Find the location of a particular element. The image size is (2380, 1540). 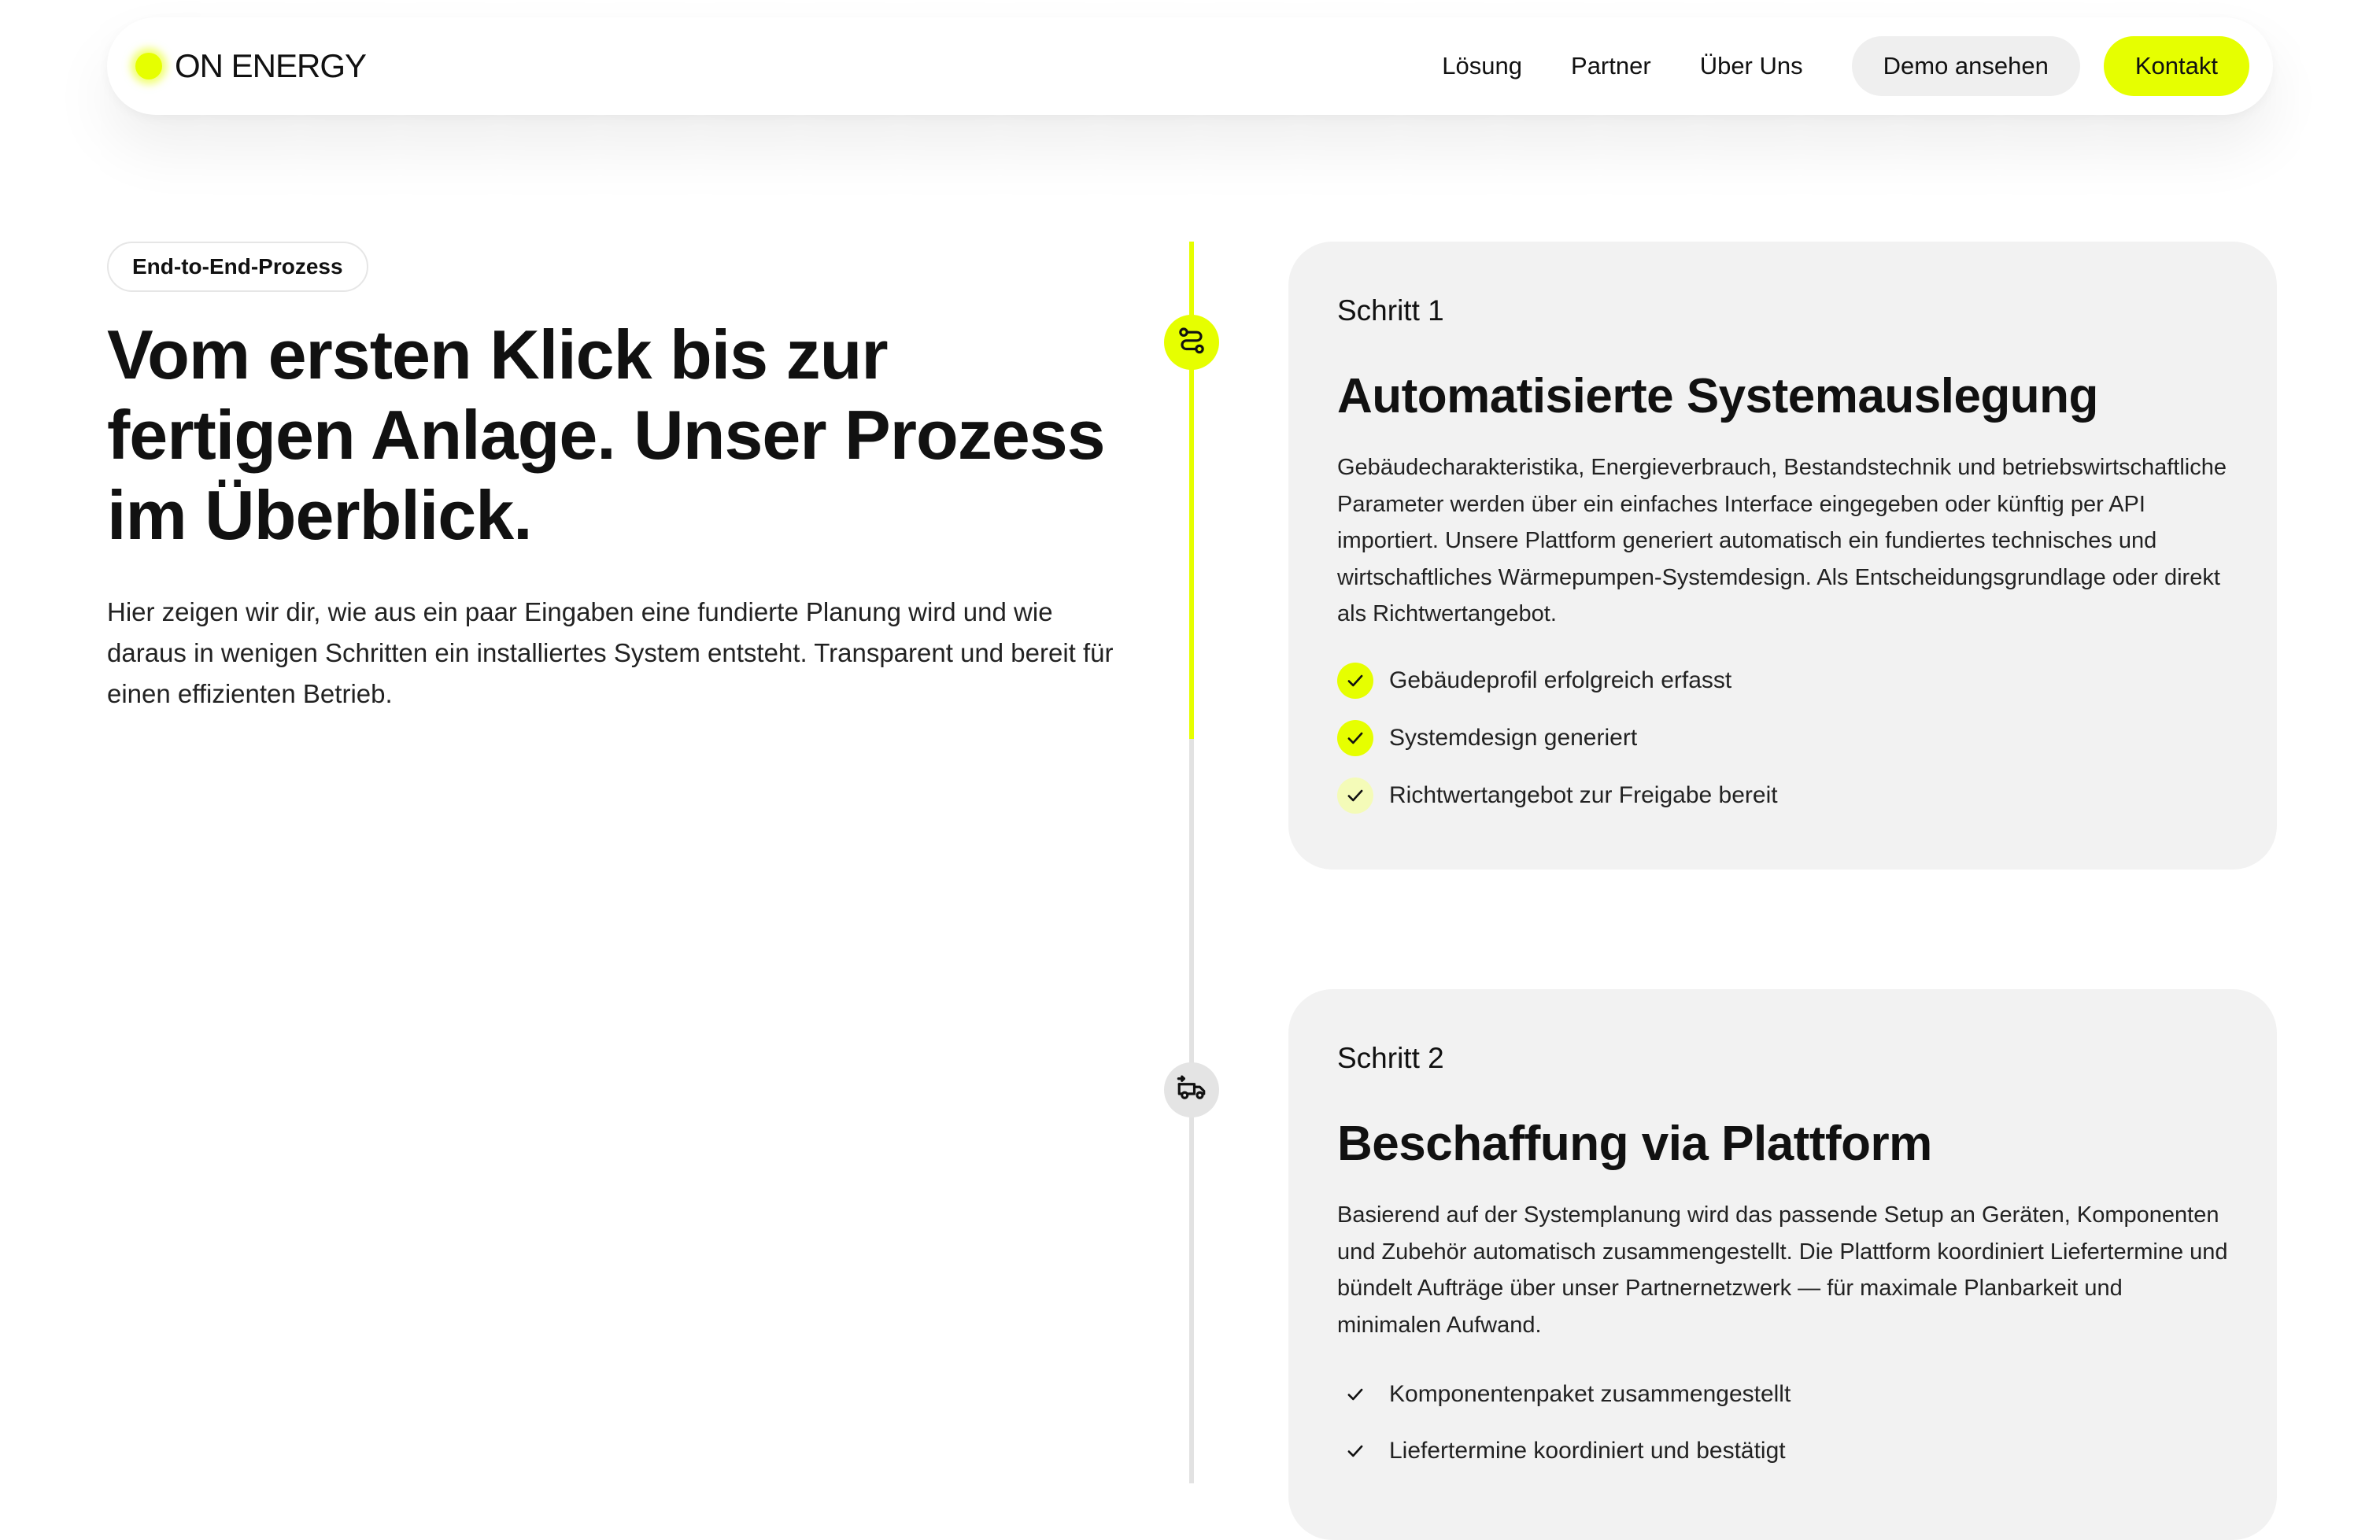

logo-dot-icon is located at coordinates (148, 66).